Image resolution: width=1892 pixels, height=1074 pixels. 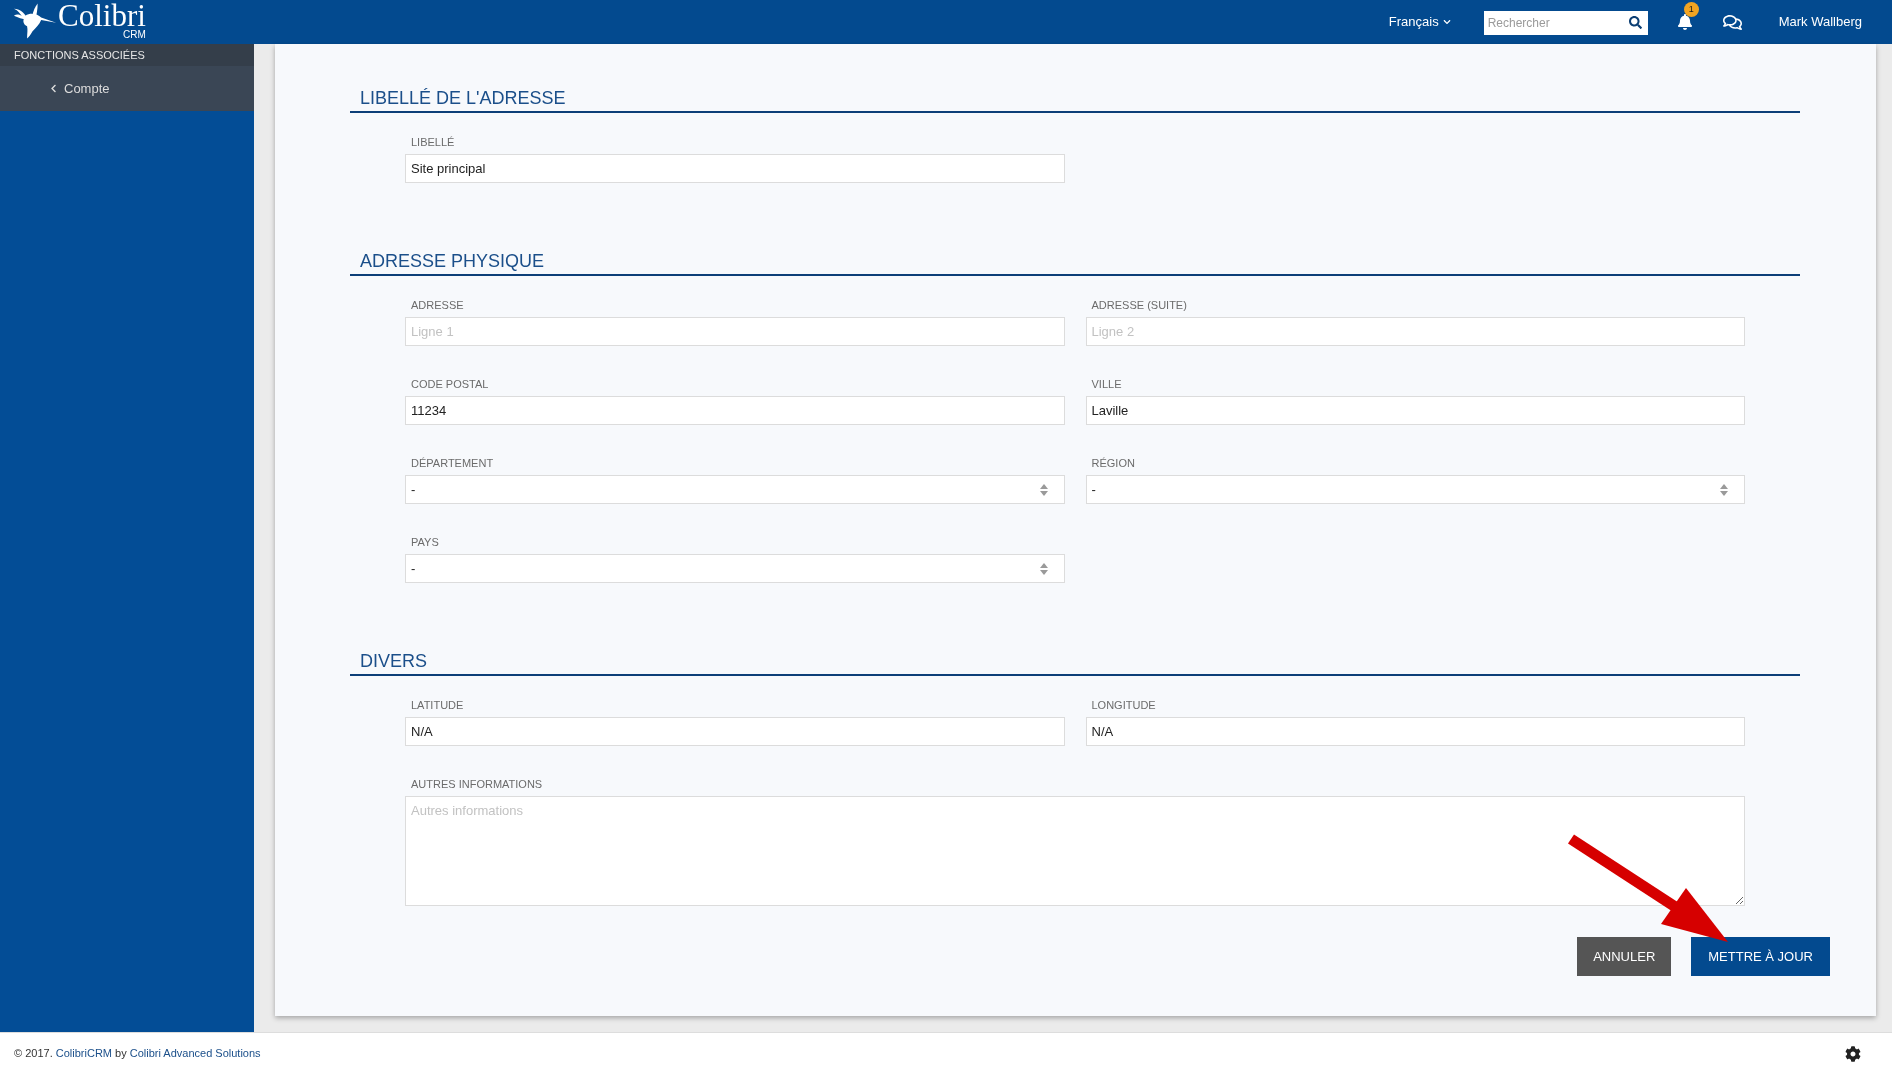 I want to click on input-field: Ligne 2, so click(x=1415, y=331).